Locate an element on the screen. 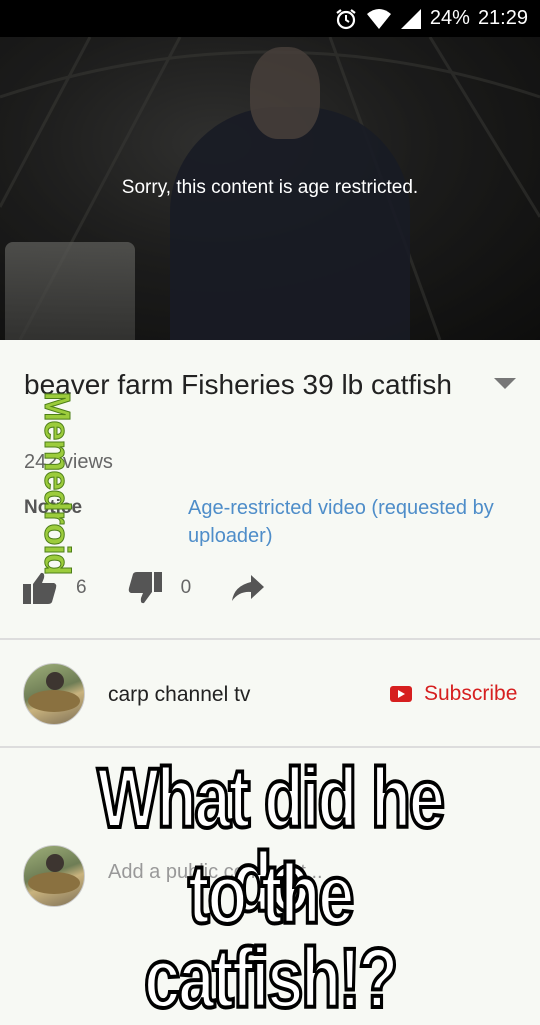  meme-caption-line2: to the catfish!? is located at coordinates (270, 936).